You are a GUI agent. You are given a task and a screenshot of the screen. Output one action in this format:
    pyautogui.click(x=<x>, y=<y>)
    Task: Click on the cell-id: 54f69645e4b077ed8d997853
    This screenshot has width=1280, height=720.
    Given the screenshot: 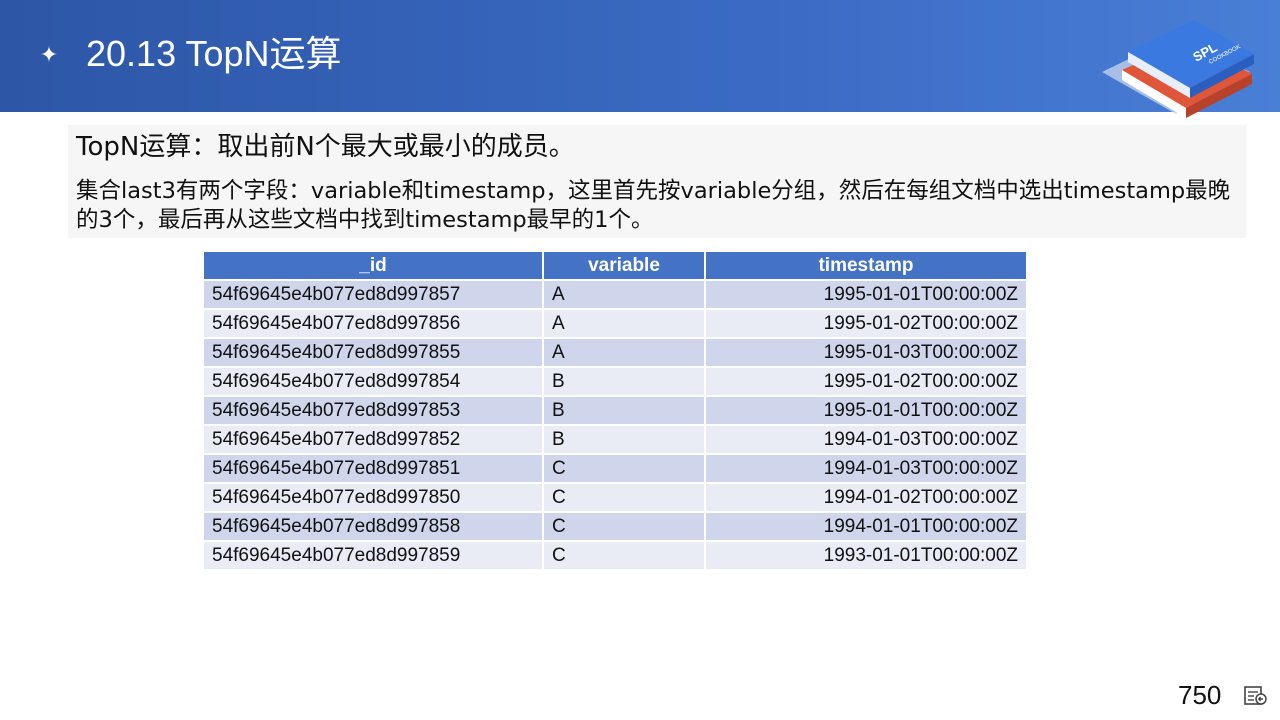 What is the action you would take?
    pyautogui.click(x=374, y=410)
    